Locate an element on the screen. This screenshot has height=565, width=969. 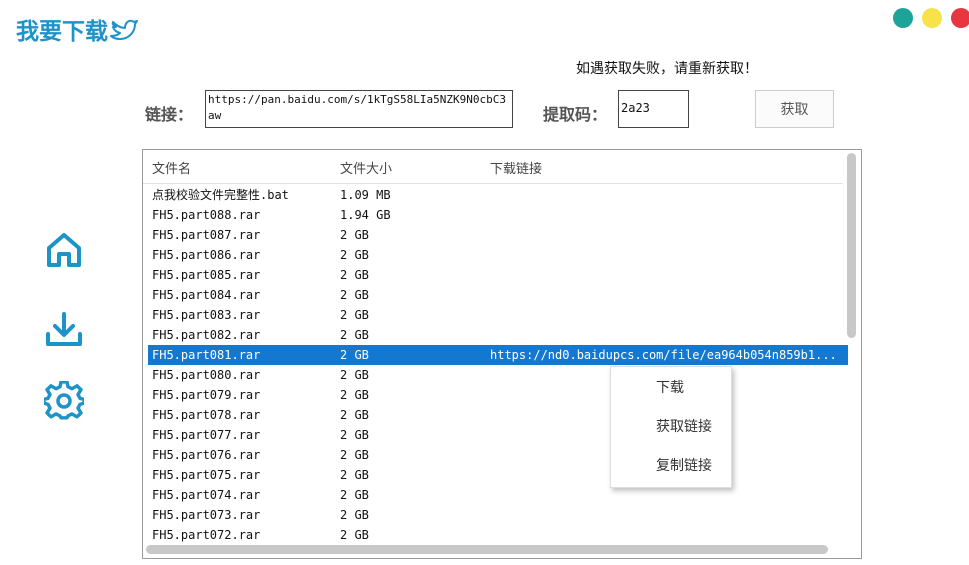
file-name-cell: FH5.part074.rar is located at coordinates (206, 495).